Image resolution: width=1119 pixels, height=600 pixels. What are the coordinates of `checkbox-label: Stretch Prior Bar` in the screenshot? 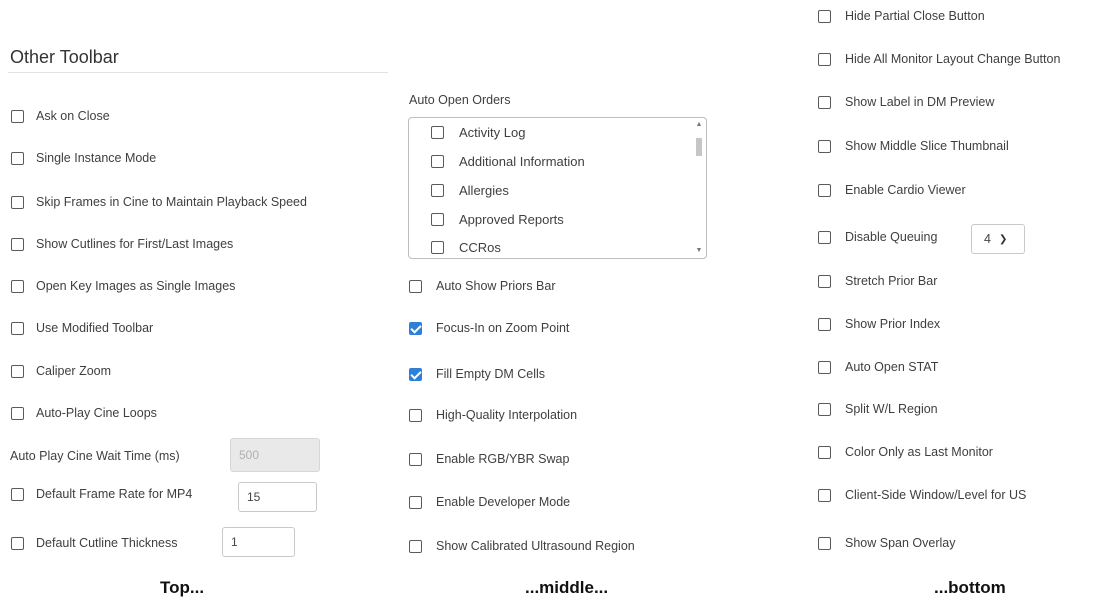 It's located at (891, 281).